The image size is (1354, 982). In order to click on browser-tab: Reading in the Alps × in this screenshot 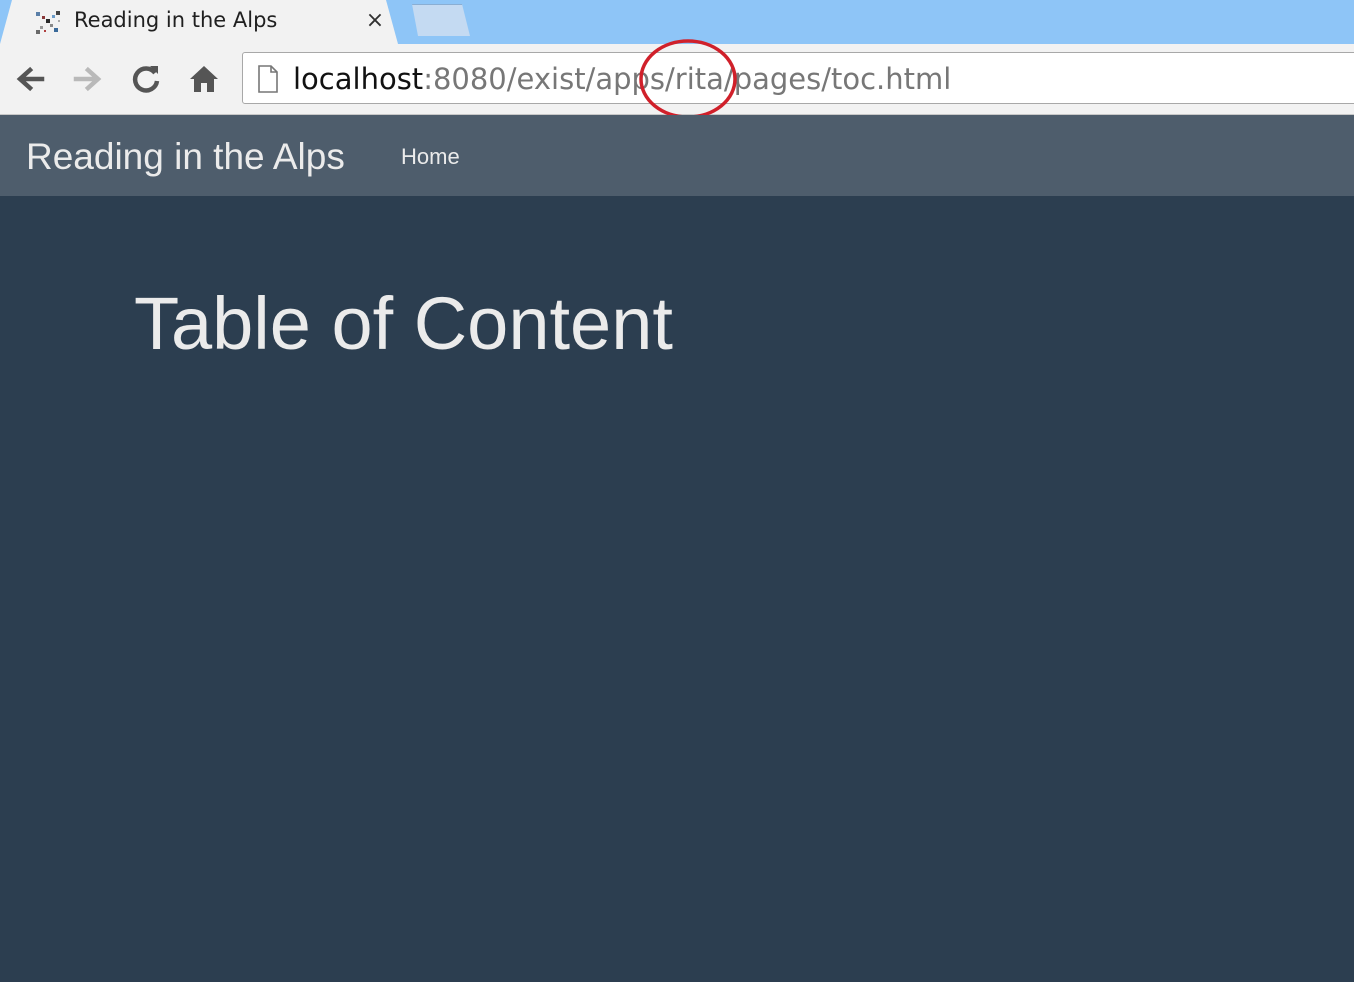, I will do `click(199, 22)`.